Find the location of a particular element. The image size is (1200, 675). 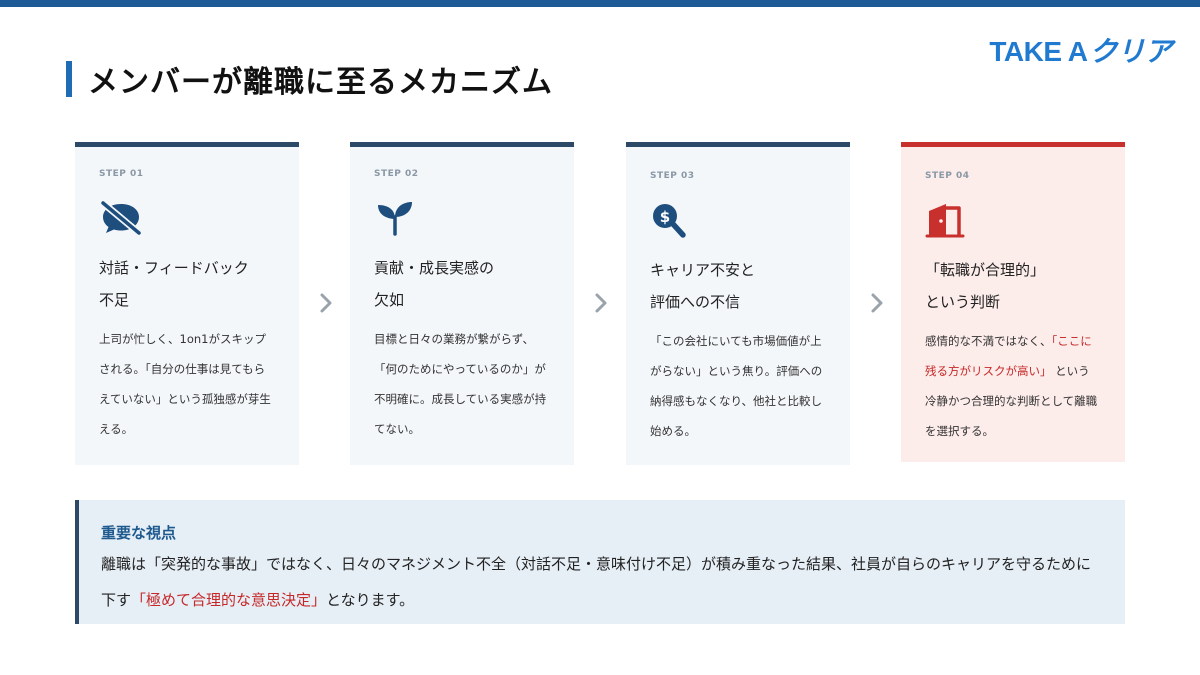

top-accent-bar is located at coordinates (600, 3).